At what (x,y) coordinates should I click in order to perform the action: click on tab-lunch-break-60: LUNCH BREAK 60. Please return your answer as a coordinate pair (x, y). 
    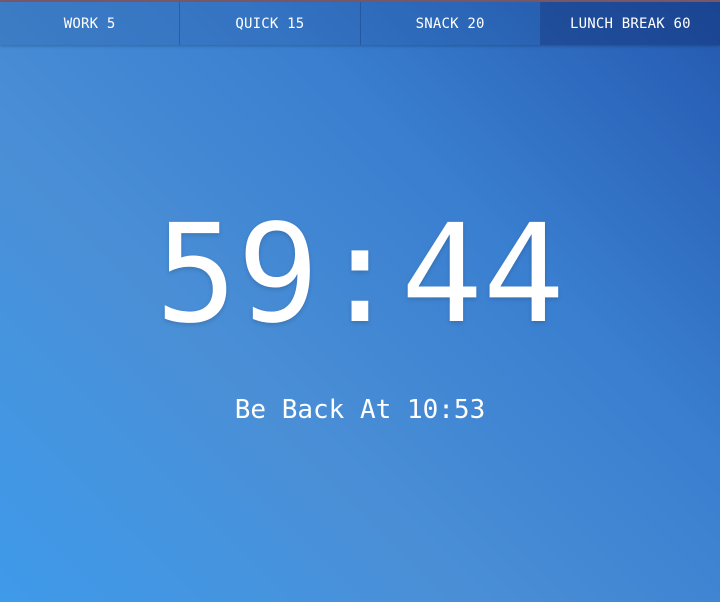
    Looking at the image, I should click on (630, 23).